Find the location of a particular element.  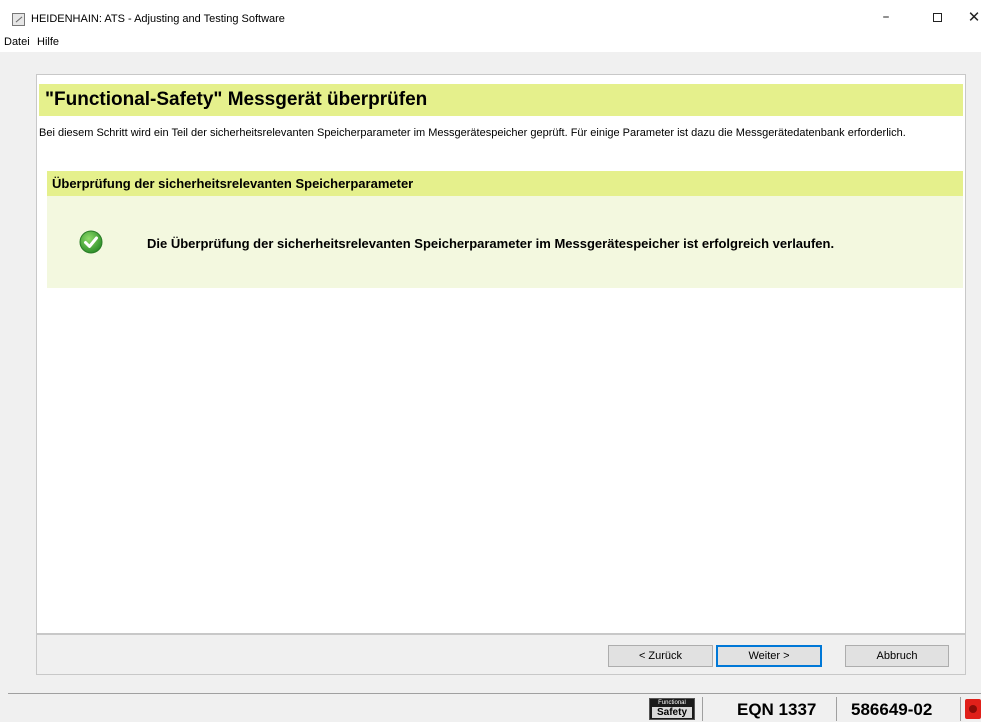

status-bar: Functional Safety EQN 1337 586649-02 is located at coordinates (494, 707).